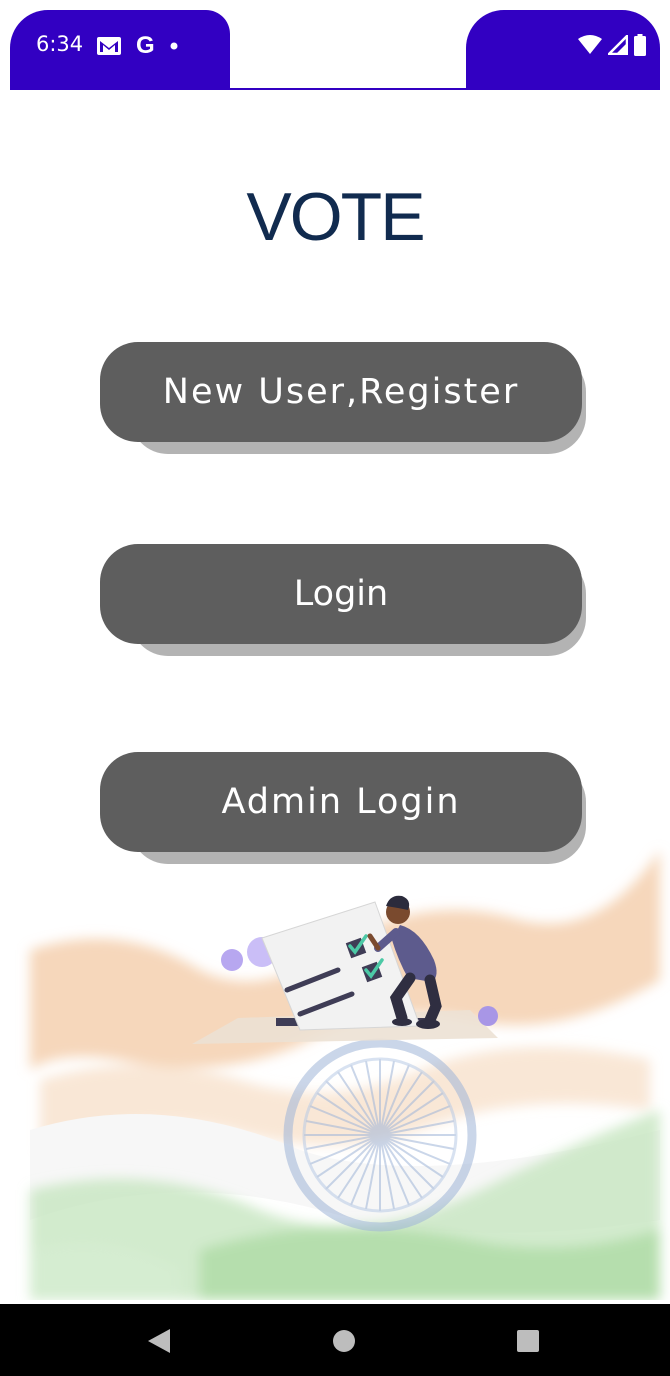  What do you see at coordinates (335, 217) in the screenshot?
I see `app-title: VOTE` at bounding box center [335, 217].